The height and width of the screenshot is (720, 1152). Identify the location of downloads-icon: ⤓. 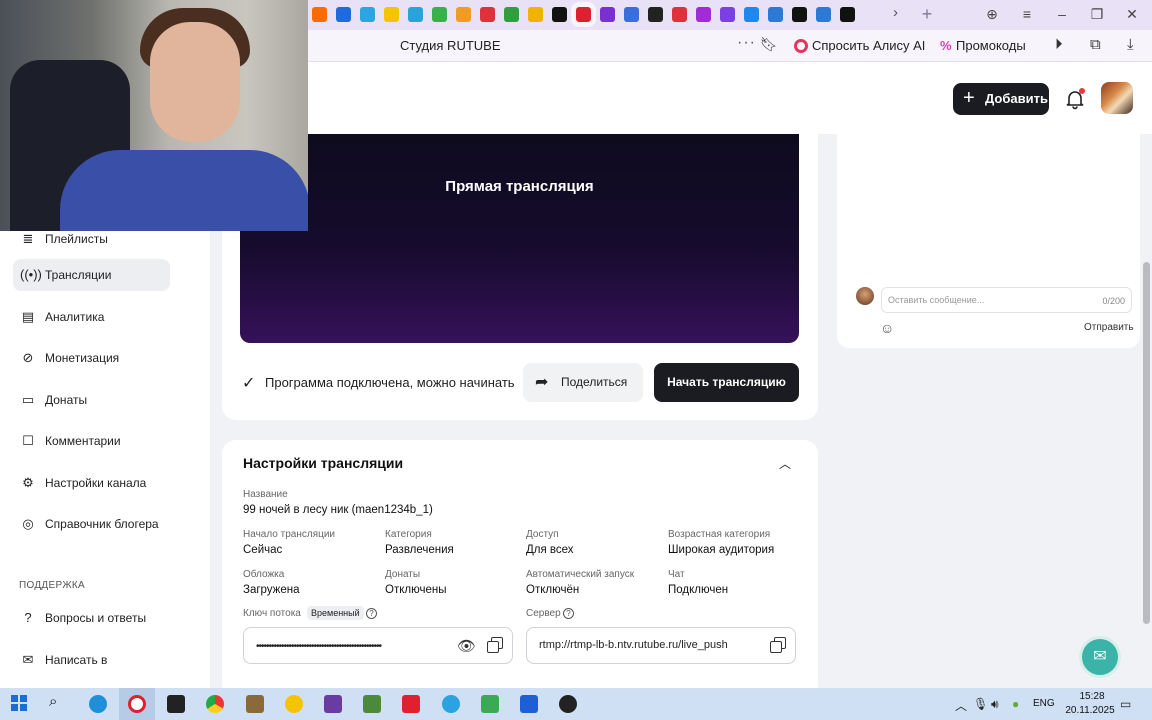
(1130, 44).